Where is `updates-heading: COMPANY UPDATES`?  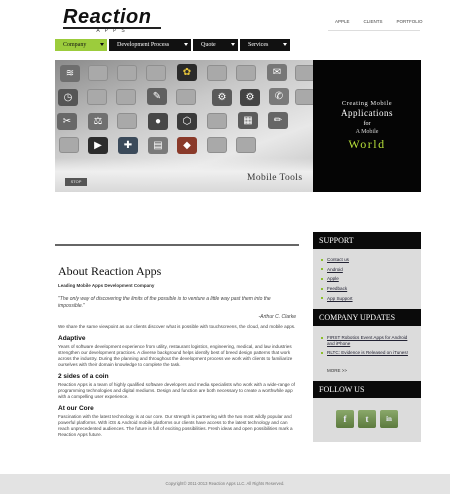 updates-heading: COMPANY UPDATES is located at coordinates (367, 318).